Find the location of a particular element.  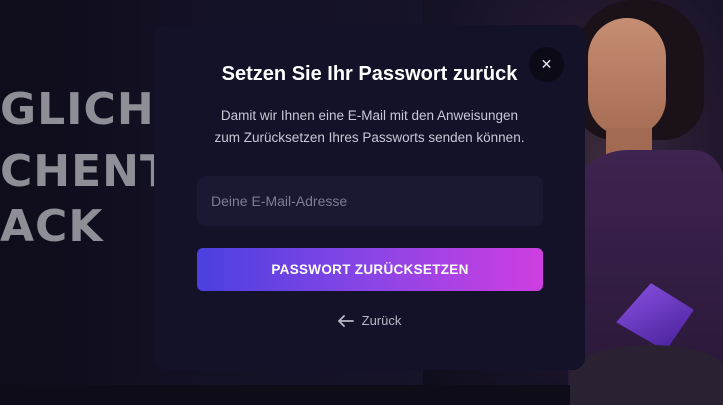

hero-heading-line-1: GLICH is located at coordinates (77, 109).